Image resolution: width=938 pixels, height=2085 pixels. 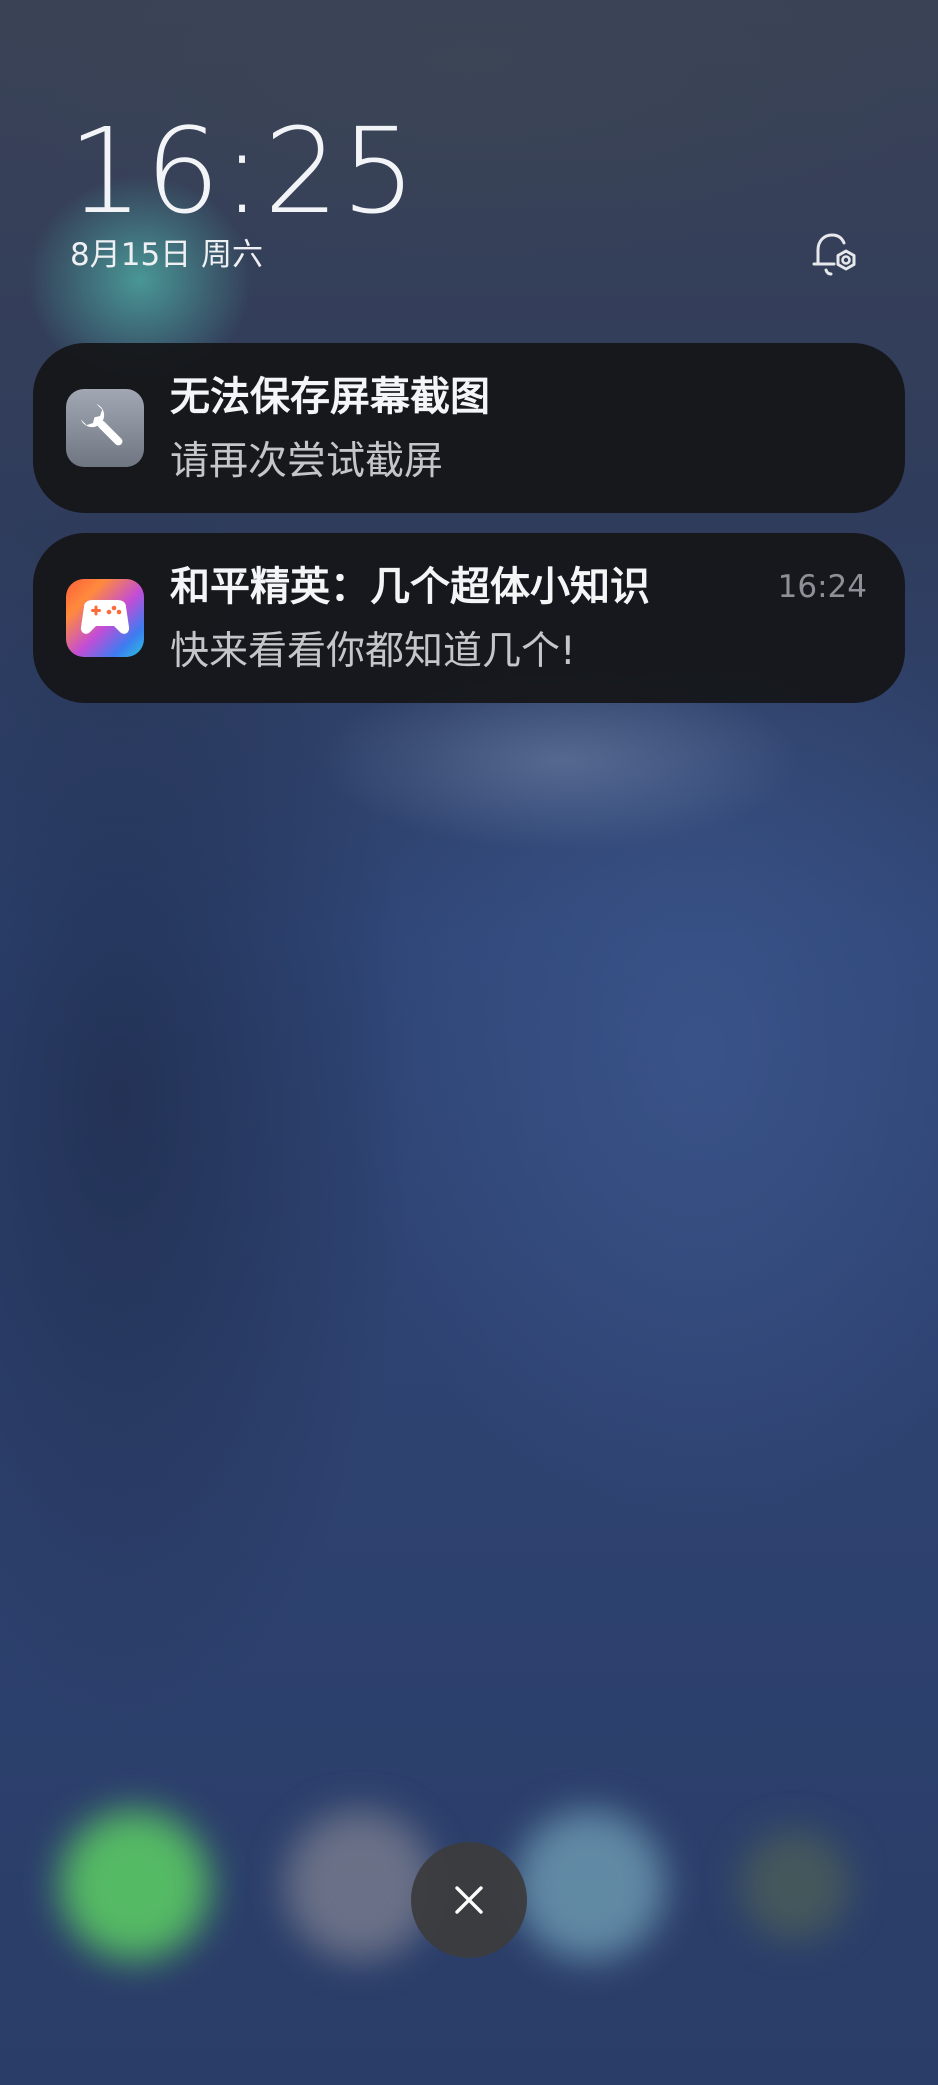 I want to click on notification-card: 无法保存屏幕截图 请再次尝试截屏, so click(x=469, y=428).